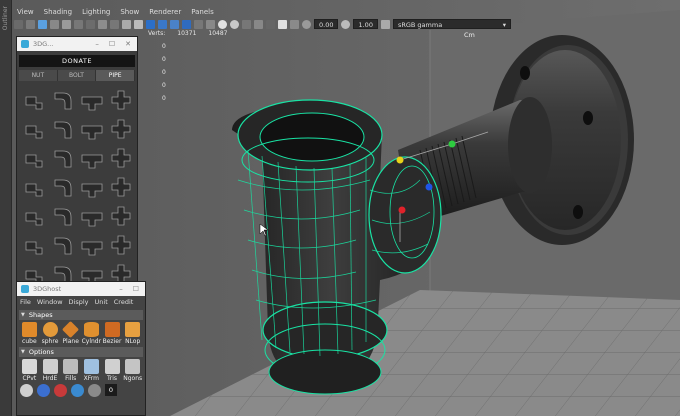 This screenshot has height=416, width=680. What do you see at coordinates (25, 302) in the screenshot?
I see `menu-file: File` at bounding box center [25, 302].